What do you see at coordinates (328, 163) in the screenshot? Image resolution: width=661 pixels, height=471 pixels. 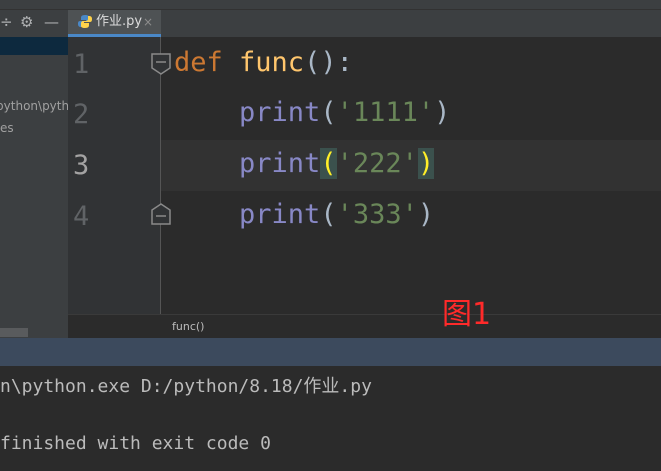 I see `open-paren-matched: (` at bounding box center [328, 163].